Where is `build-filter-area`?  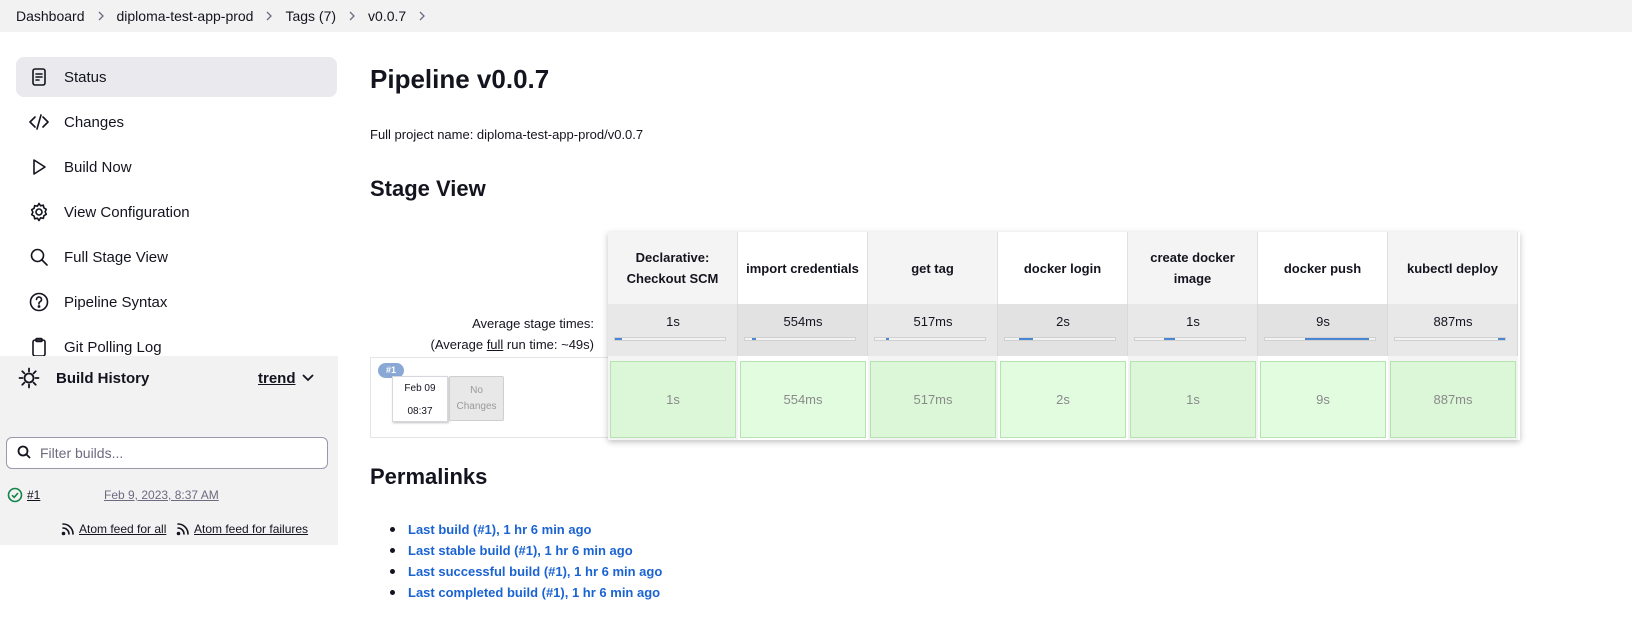
build-filter-area is located at coordinates (169, 439).